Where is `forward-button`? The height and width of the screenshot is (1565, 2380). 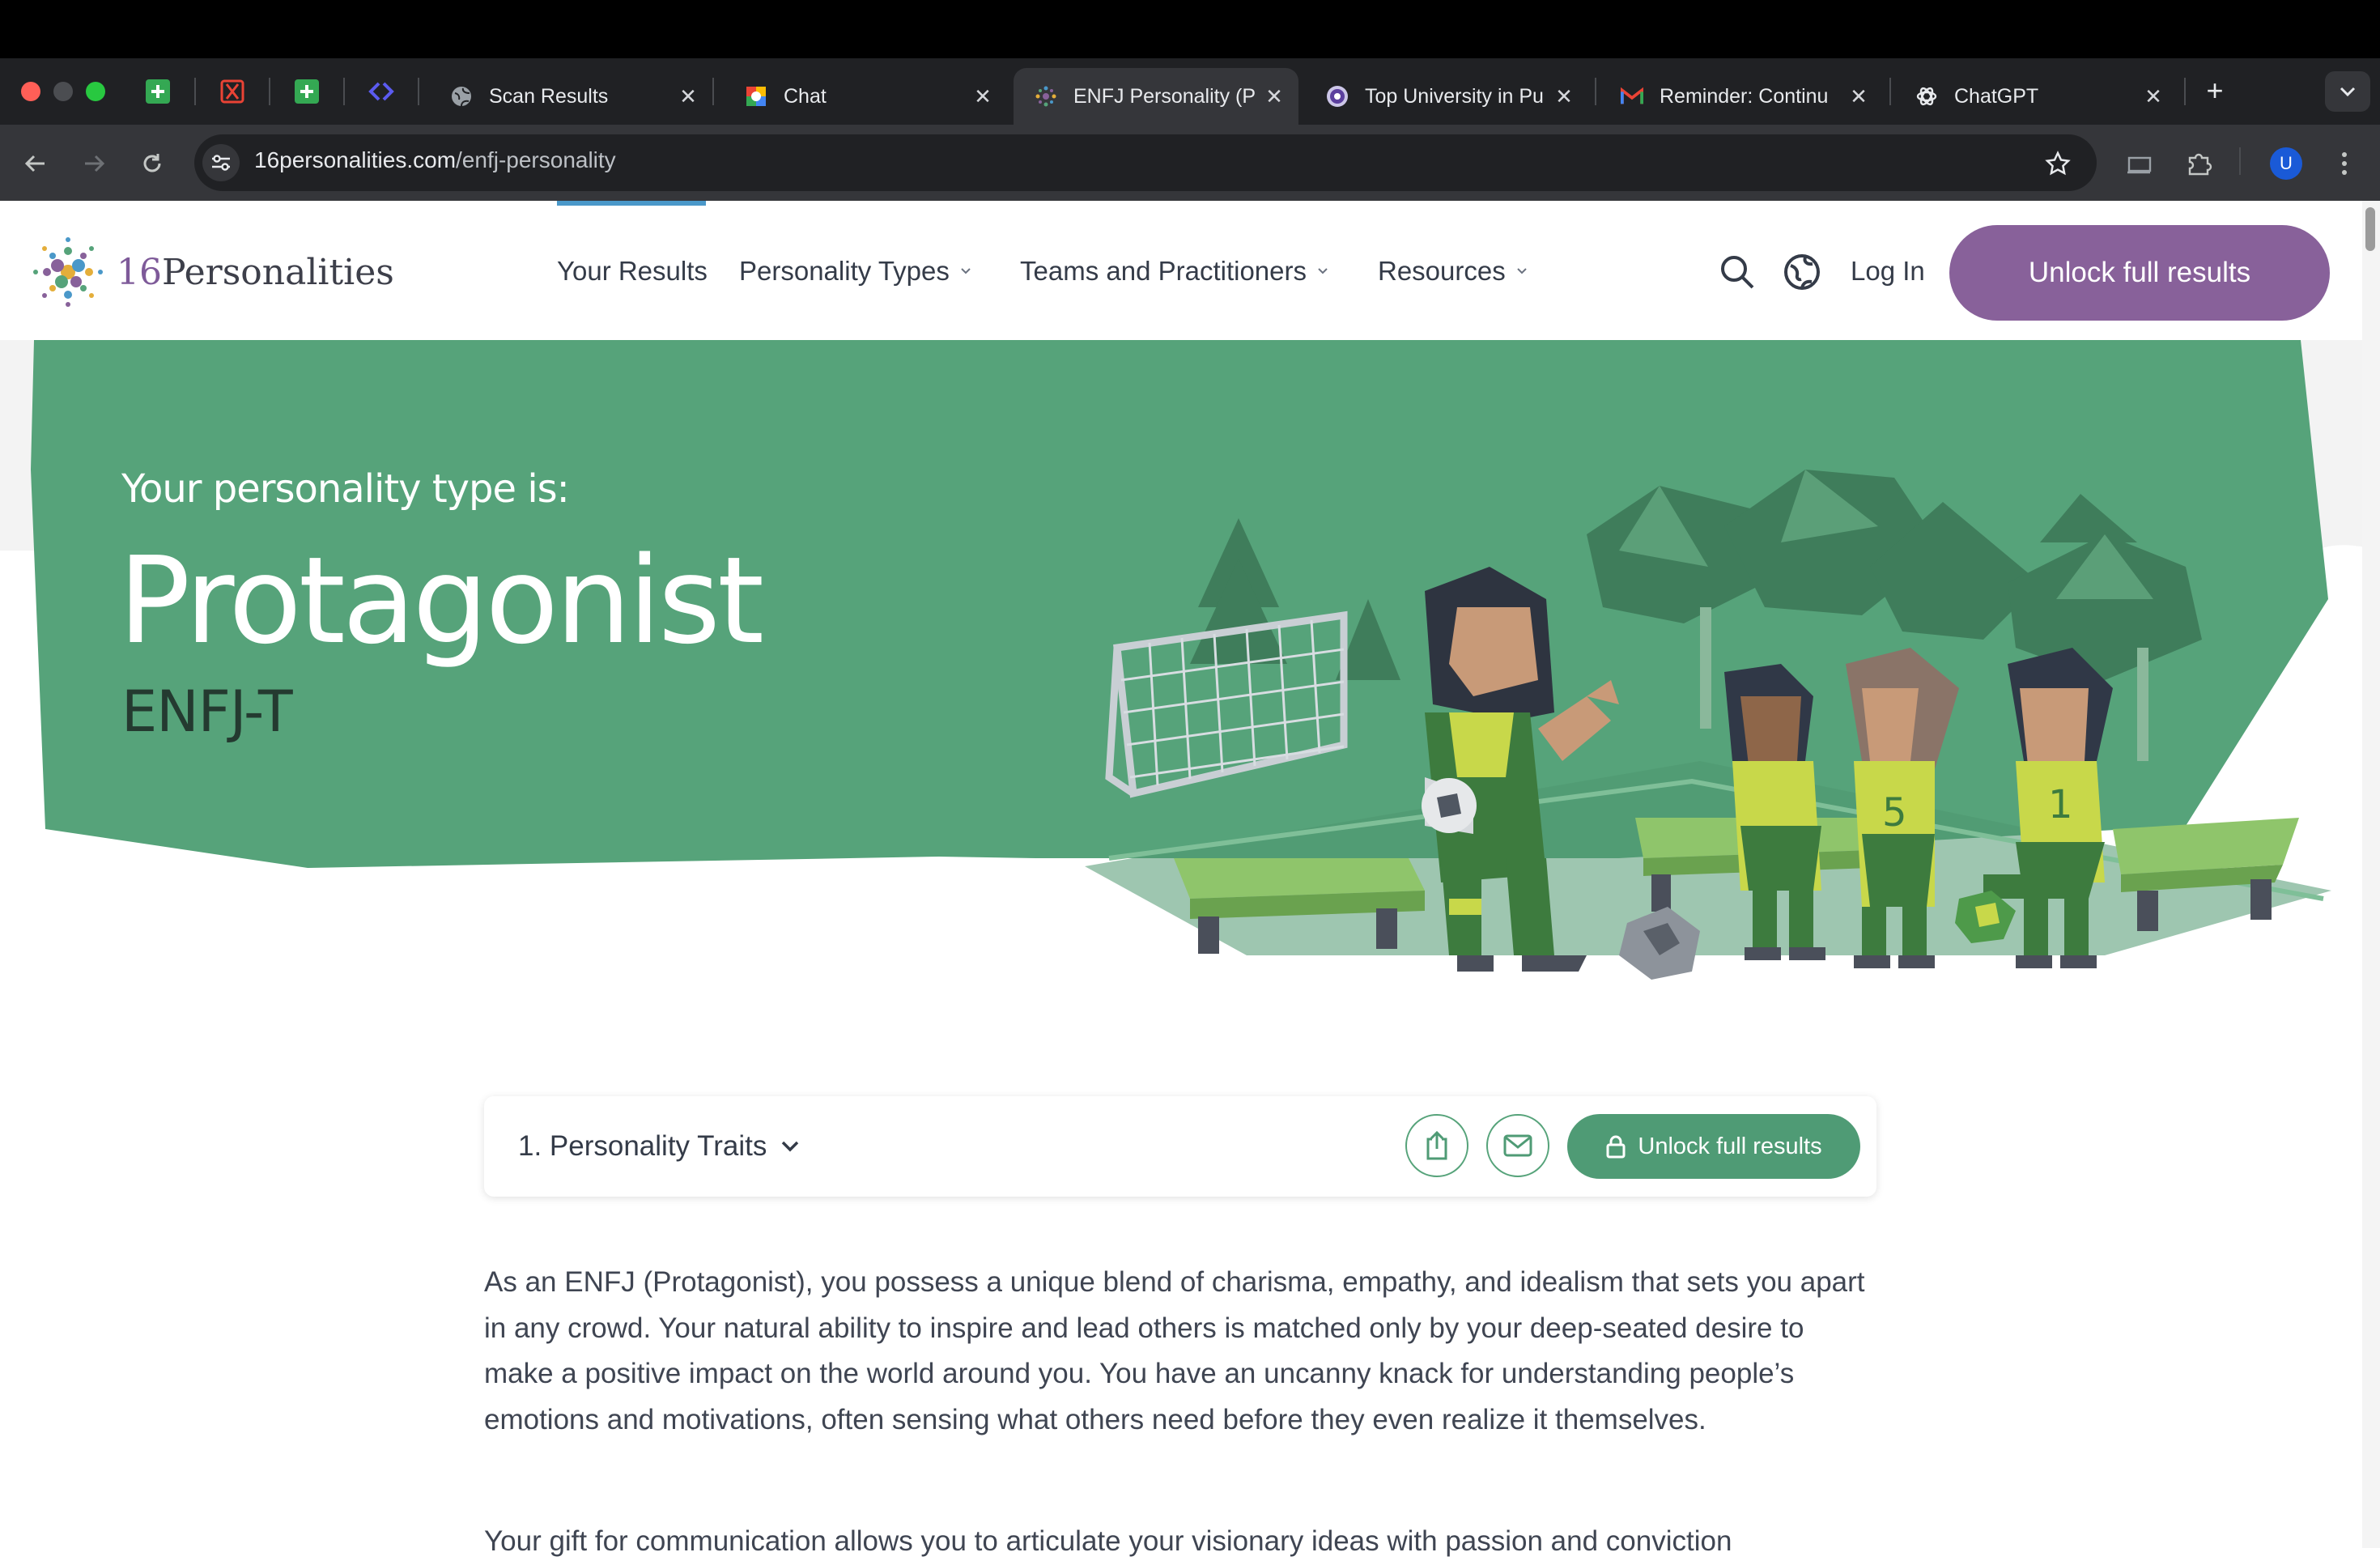
forward-button is located at coordinates (93, 163).